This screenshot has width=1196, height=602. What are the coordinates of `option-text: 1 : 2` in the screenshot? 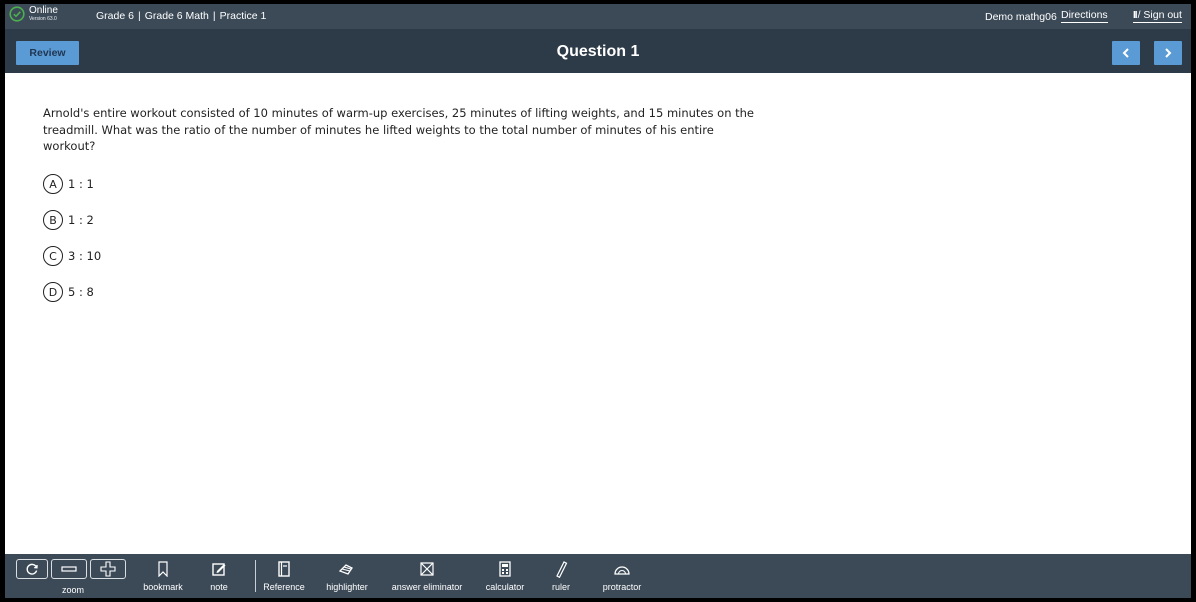 It's located at (81, 220).